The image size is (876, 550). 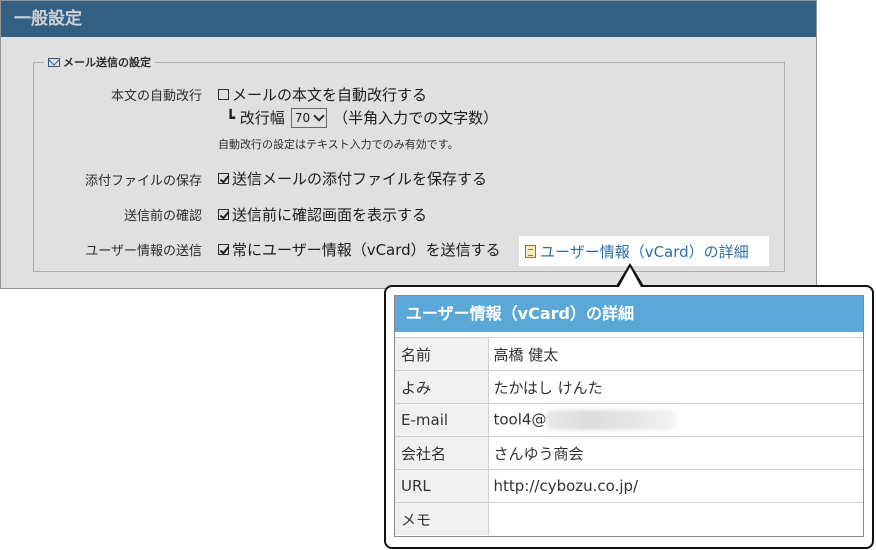 I want to click on vcard-label: ユーザー情報の送信, so click(x=143, y=251).